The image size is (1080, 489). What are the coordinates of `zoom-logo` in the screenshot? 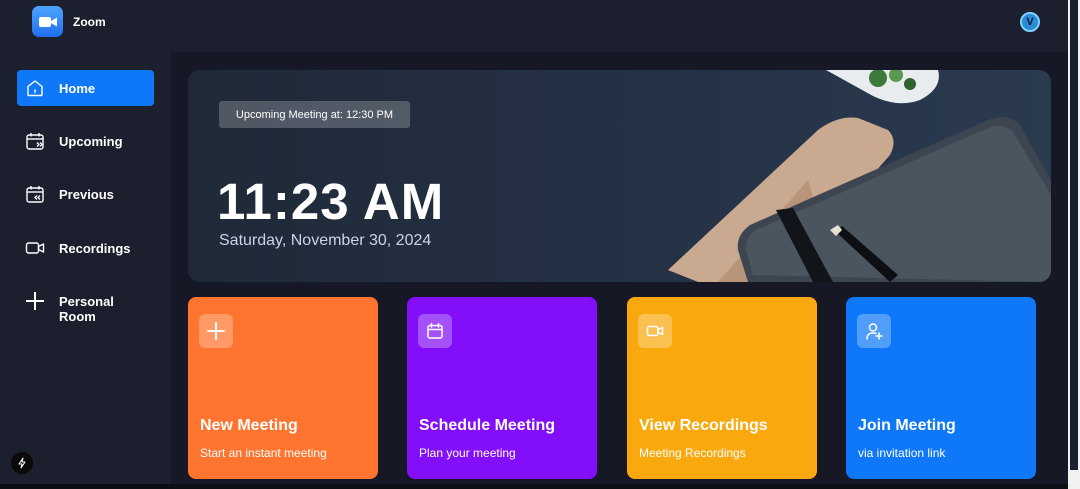 It's located at (47, 21).